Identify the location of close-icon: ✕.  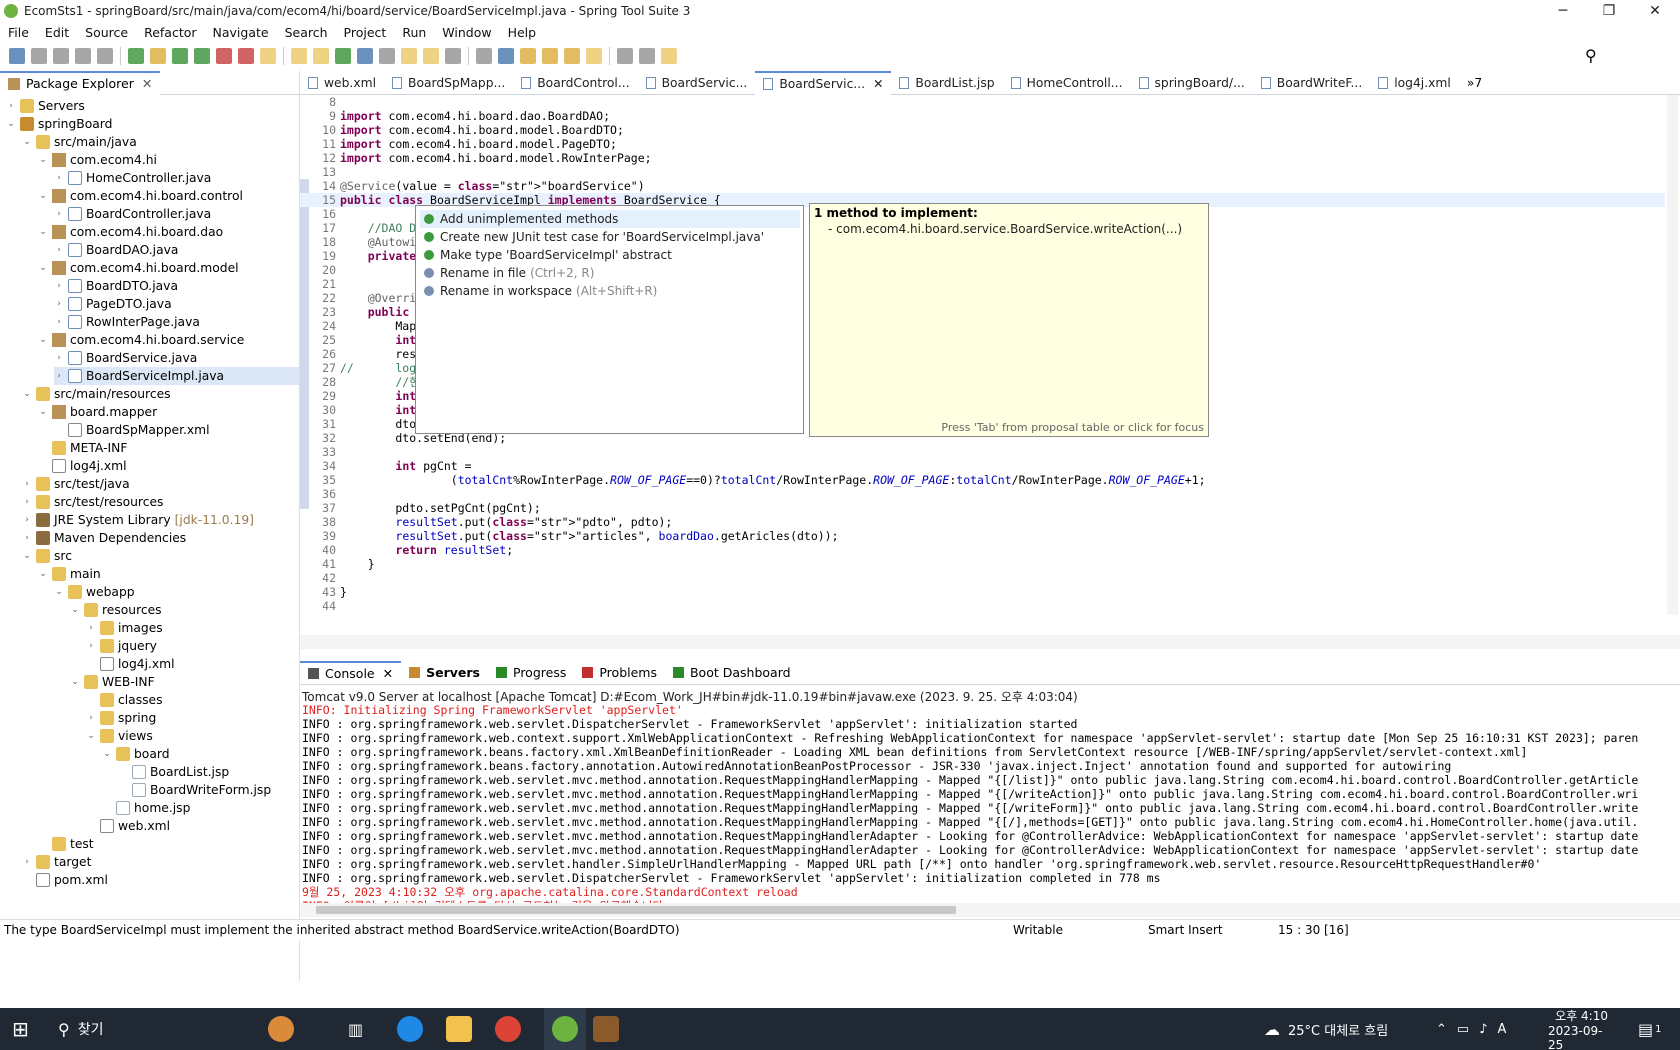
(878, 84).